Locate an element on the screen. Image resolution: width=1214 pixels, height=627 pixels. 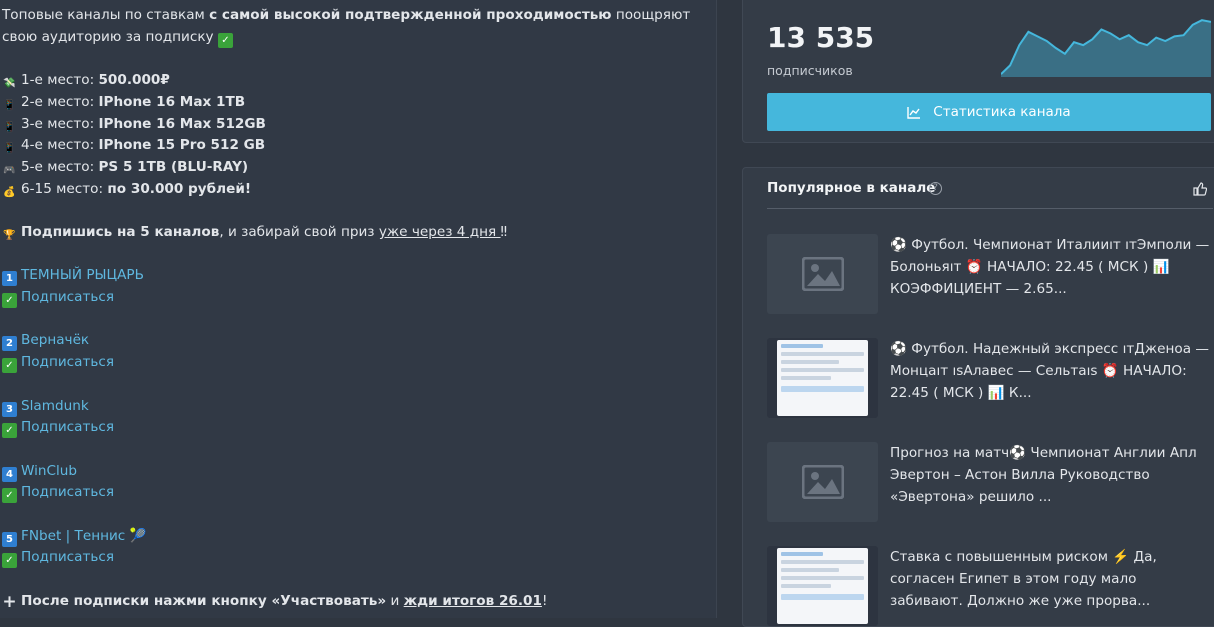
subscriber-label: подписчиков is located at coordinates (810, 70).